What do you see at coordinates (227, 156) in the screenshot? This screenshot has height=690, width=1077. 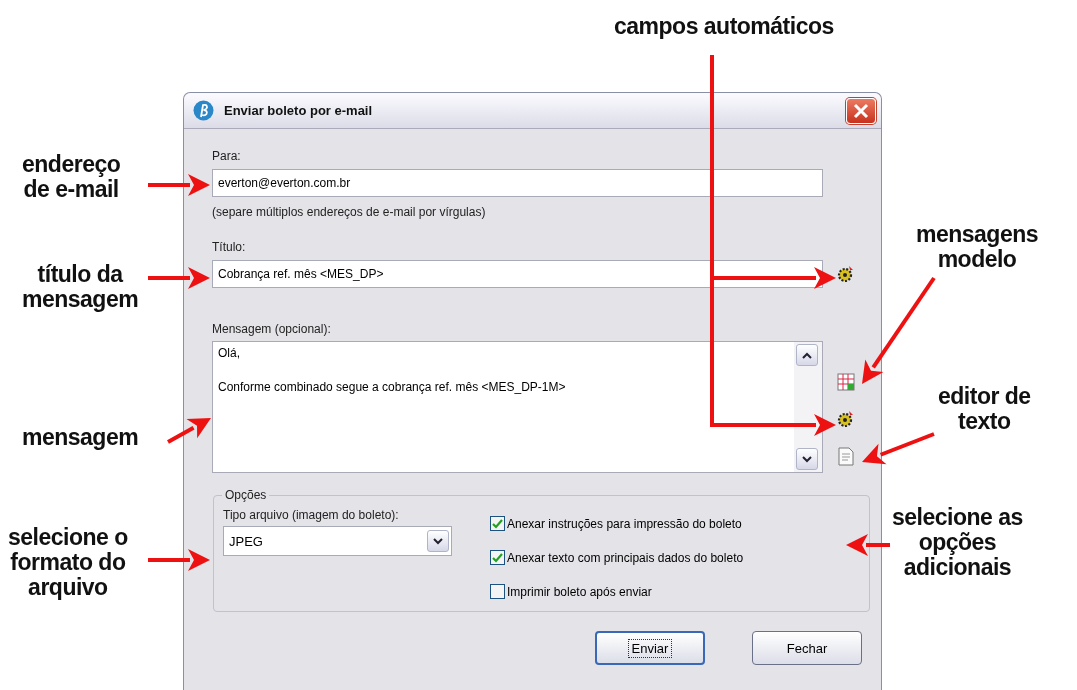 I see `field-label: Para:` at bounding box center [227, 156].